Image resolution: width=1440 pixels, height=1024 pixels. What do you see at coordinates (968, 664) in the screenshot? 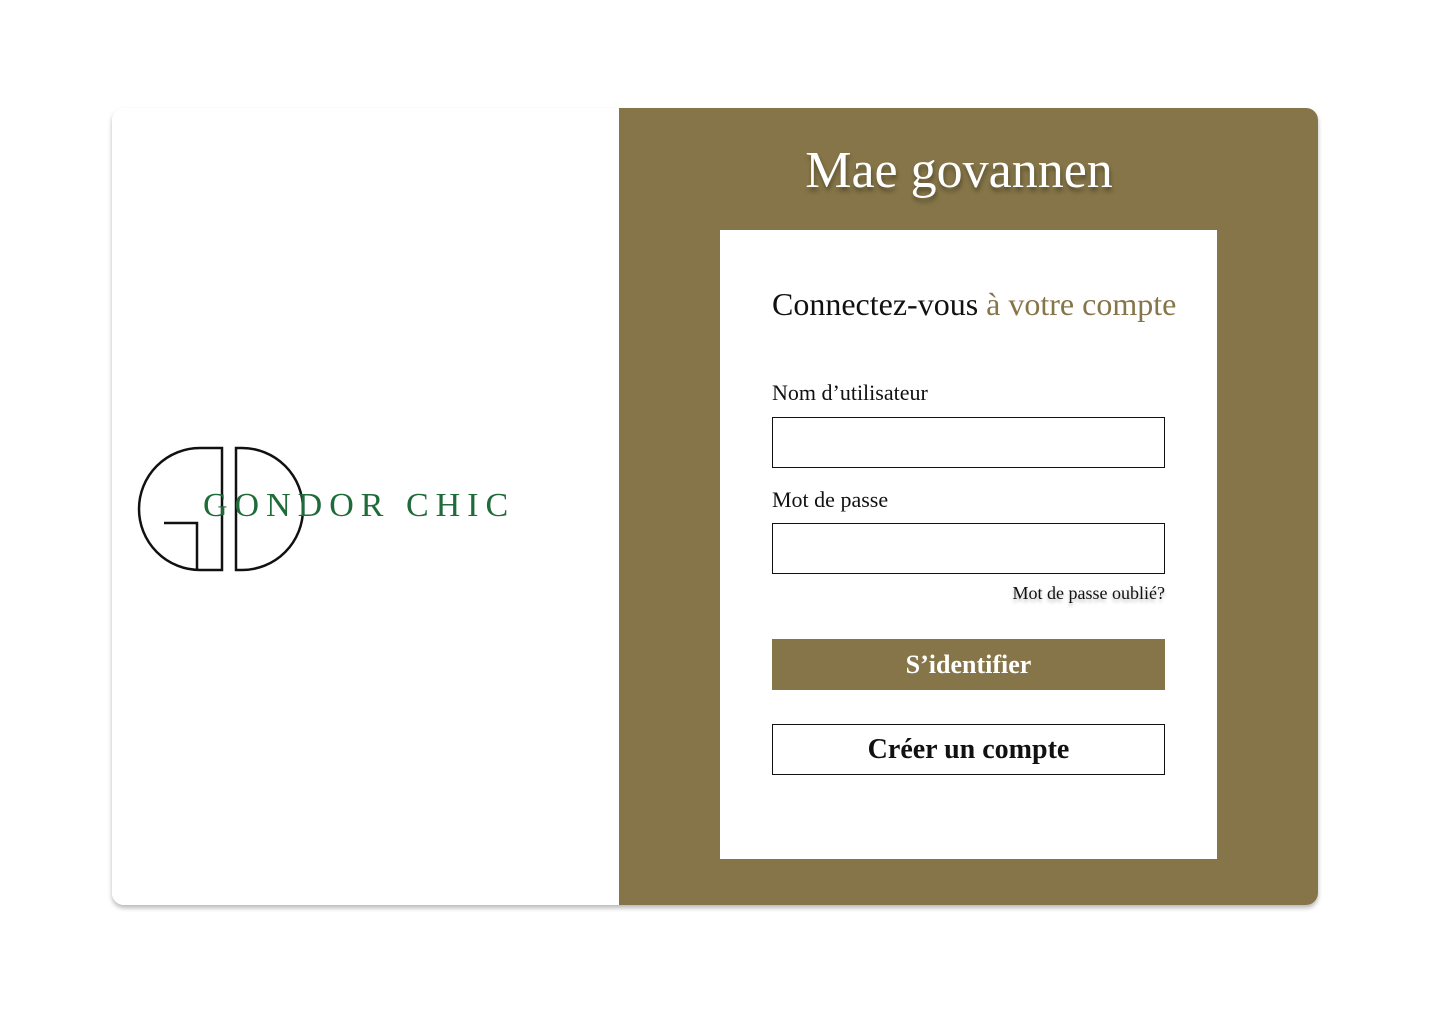
I see `login-button: S’identifier` at bounding box center [968, 664].